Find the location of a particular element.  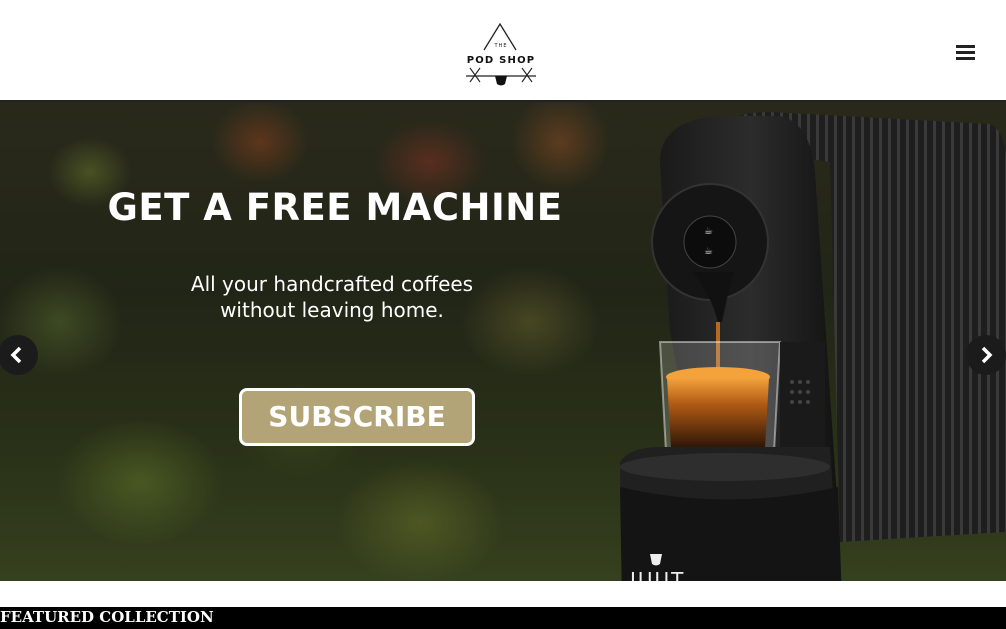

subscribe-button: SUBSCRIBE is located at coordinates (357, 417).